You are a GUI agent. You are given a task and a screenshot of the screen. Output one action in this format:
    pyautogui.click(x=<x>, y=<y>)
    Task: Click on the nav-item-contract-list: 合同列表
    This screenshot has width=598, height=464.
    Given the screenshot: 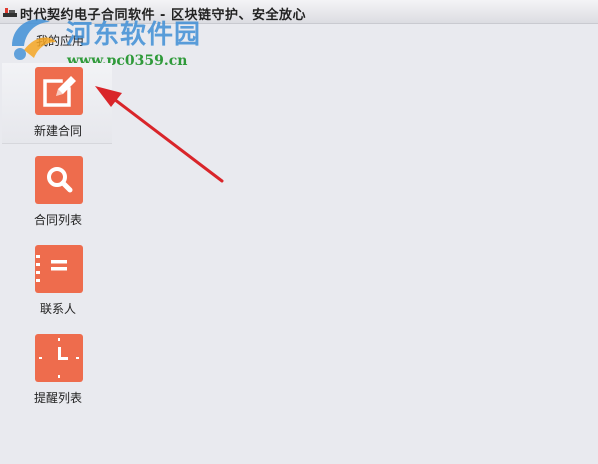 What is the action you would take?
    pyautogui.click(x=57, y=196)
    